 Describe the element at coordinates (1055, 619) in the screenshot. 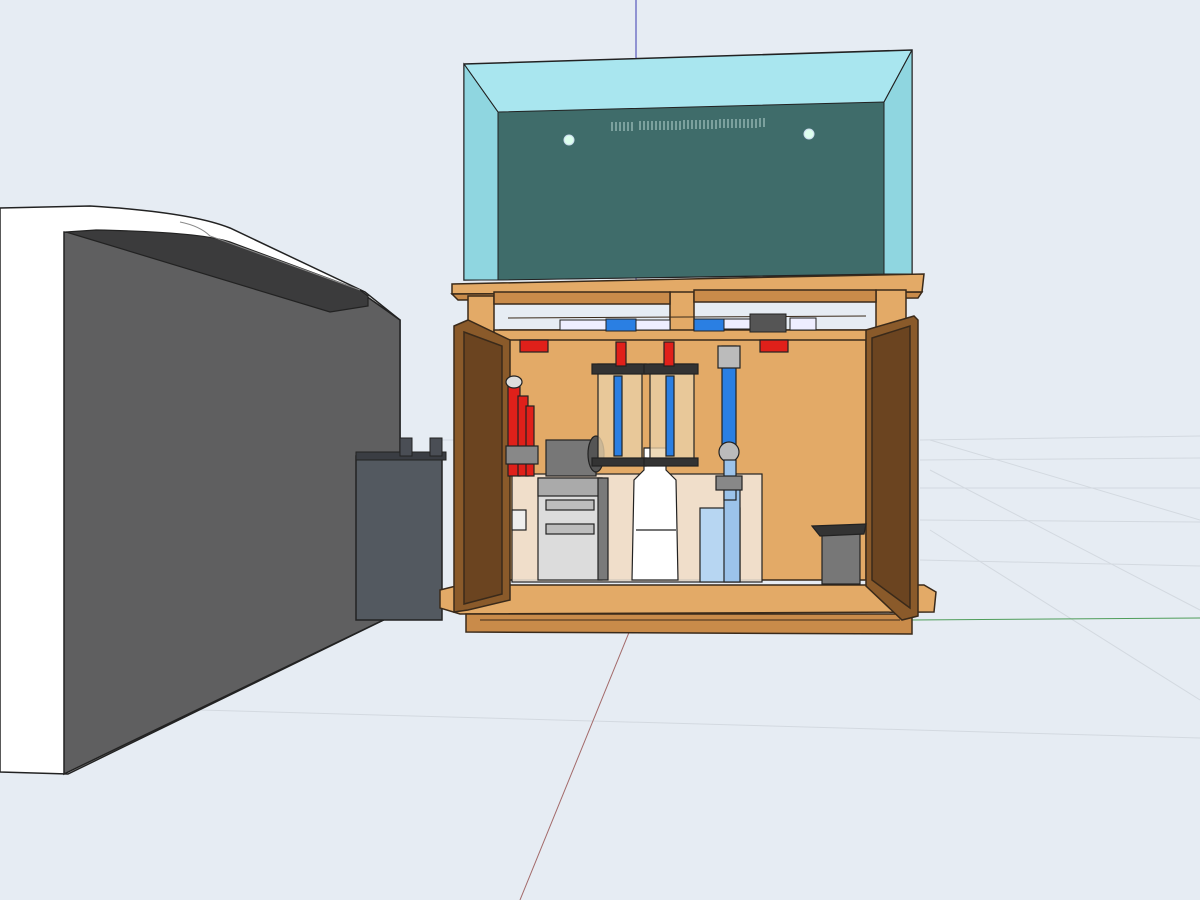

I see `green-axis` at that location.